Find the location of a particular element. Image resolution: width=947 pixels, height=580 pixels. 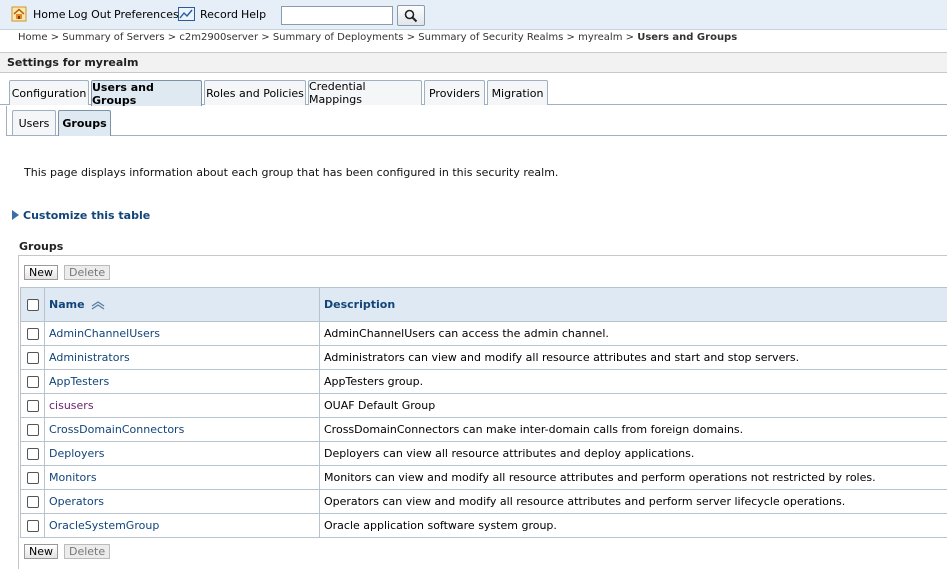

tab-migration: Migration is located at coordinates (517, 92).